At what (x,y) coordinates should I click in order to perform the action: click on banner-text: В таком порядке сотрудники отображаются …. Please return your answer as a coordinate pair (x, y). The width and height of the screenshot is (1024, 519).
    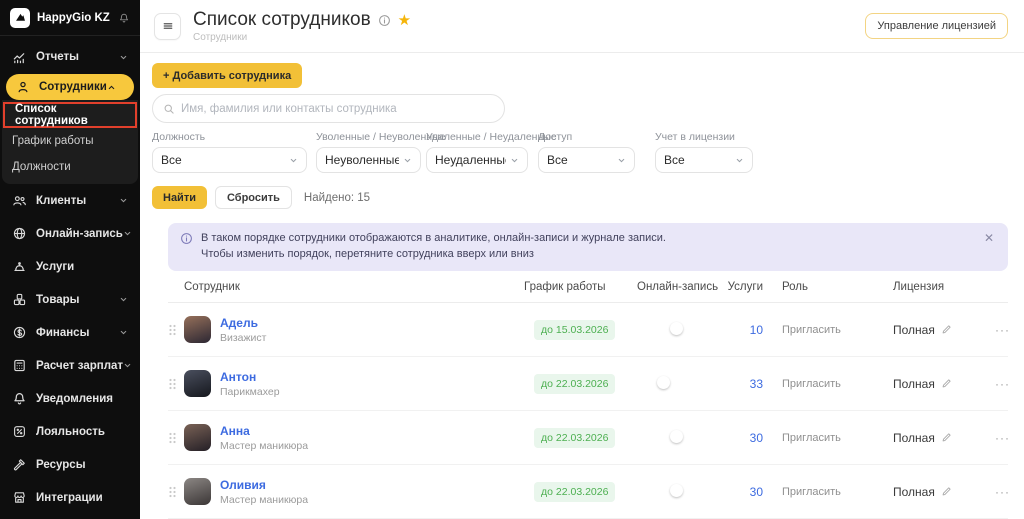
    Looking at the image, I should click on (591, 247).